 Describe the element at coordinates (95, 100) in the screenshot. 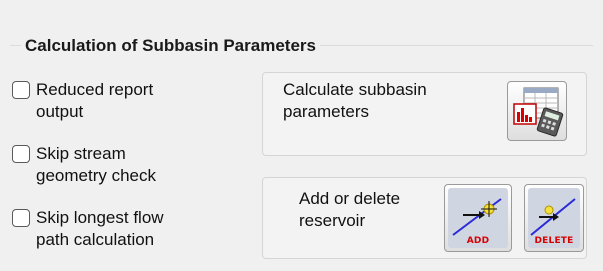

I see `reduced-report-label: Reduced report output` at that location.